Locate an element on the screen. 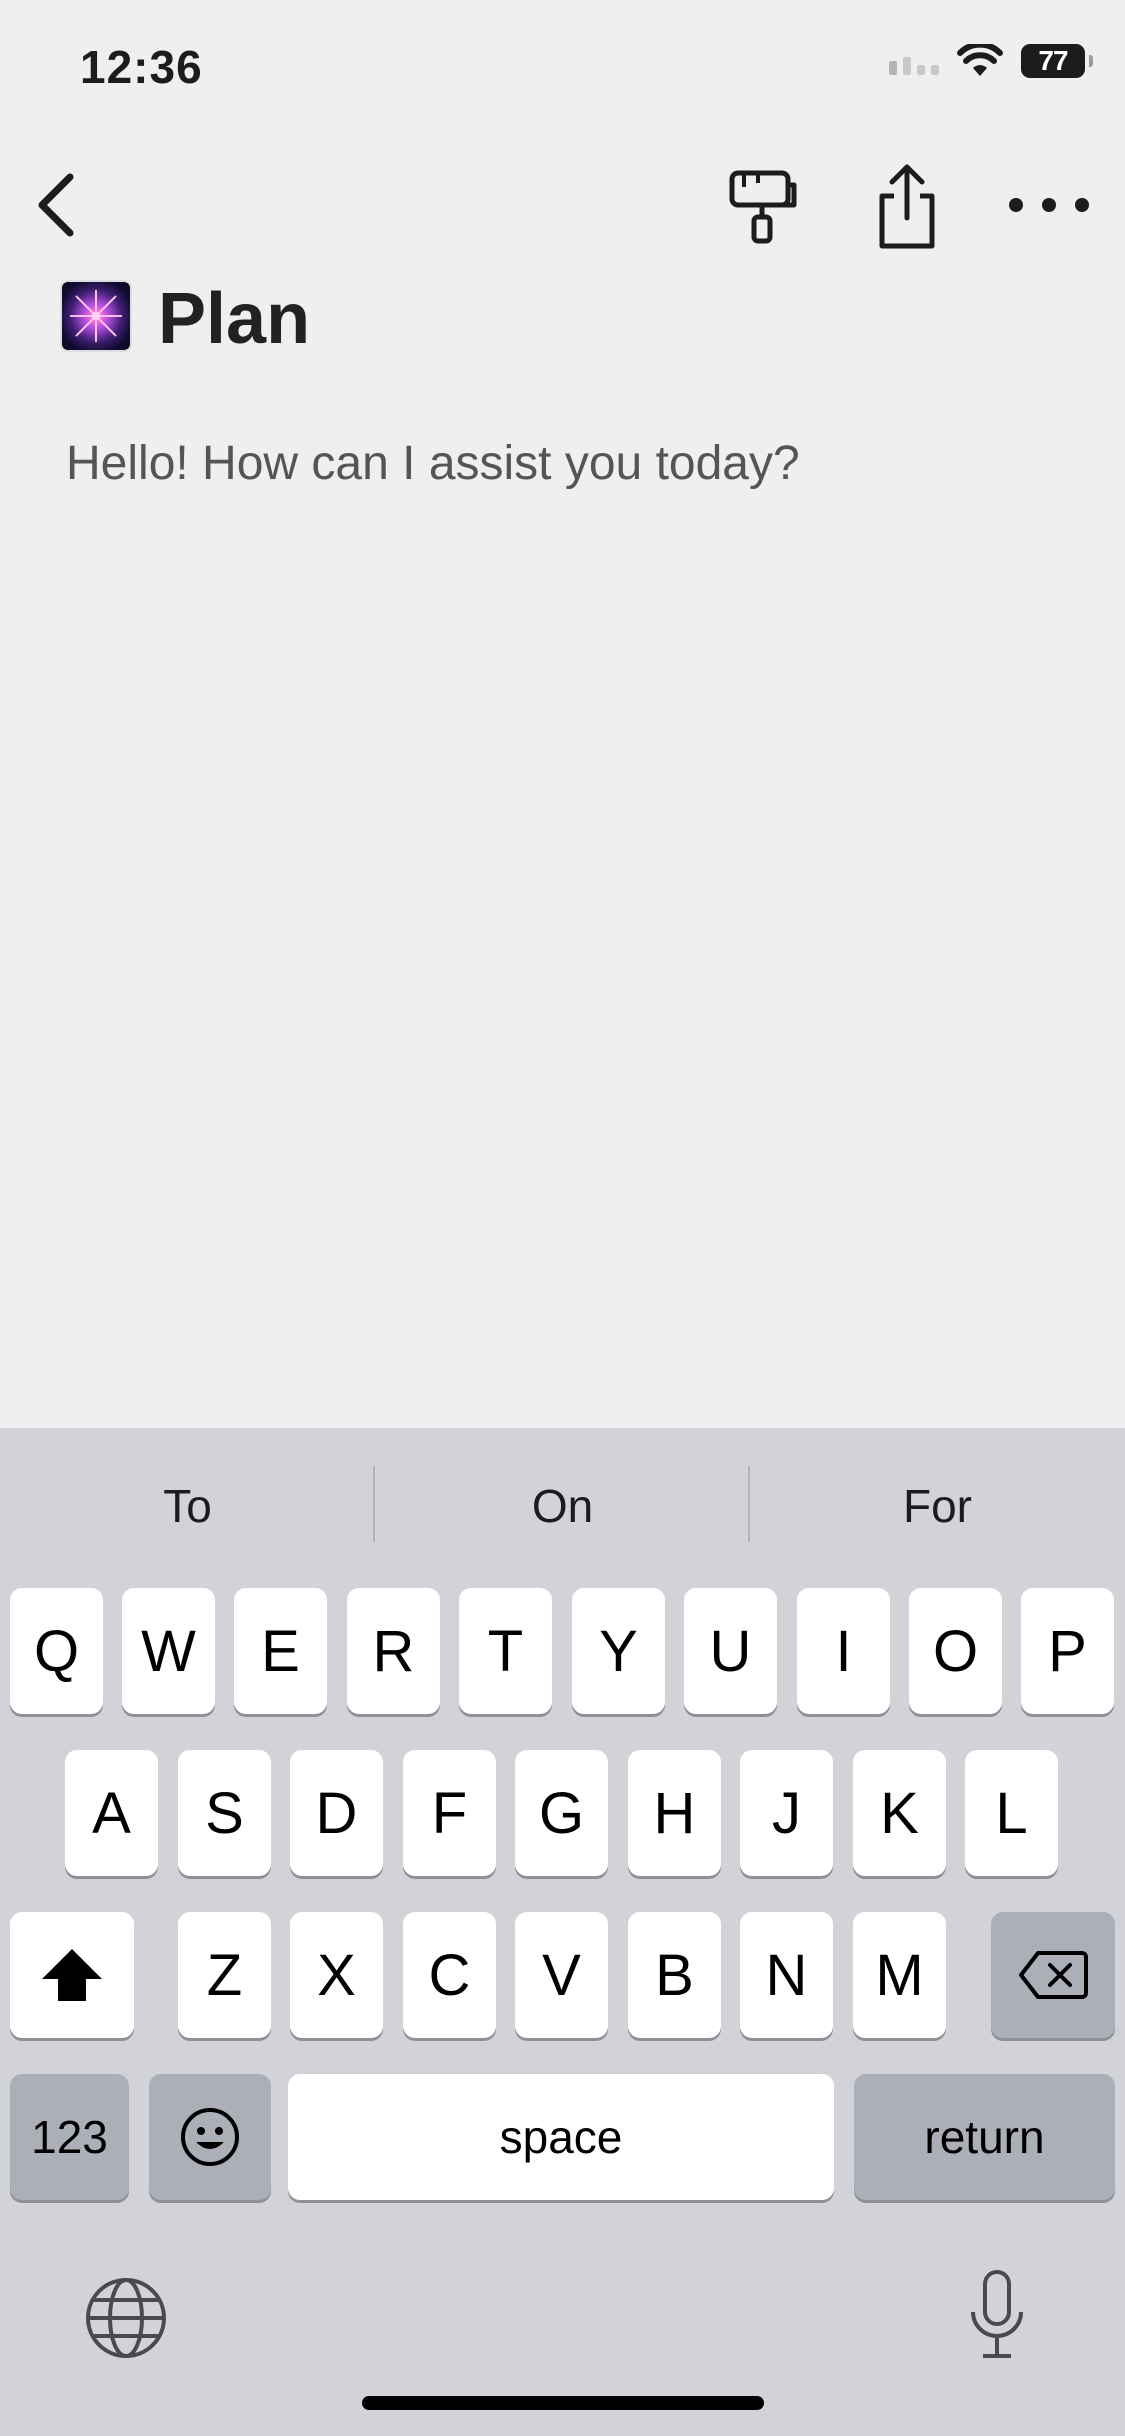 The height and width of the screenshot is (2436, 1125). key-v: V is located at coordinates (561, 1975).